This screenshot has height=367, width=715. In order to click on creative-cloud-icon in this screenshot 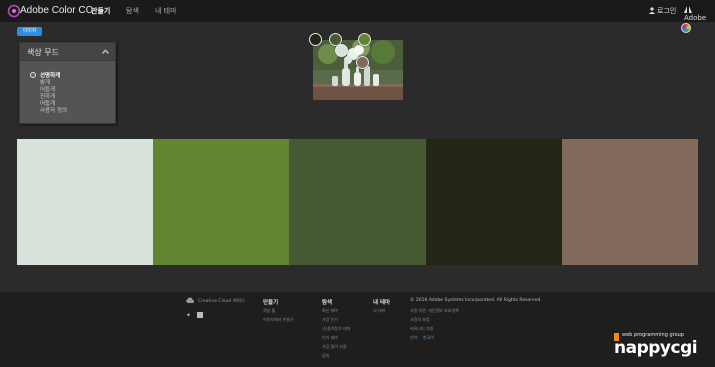, I will do `click(190, 300)`.